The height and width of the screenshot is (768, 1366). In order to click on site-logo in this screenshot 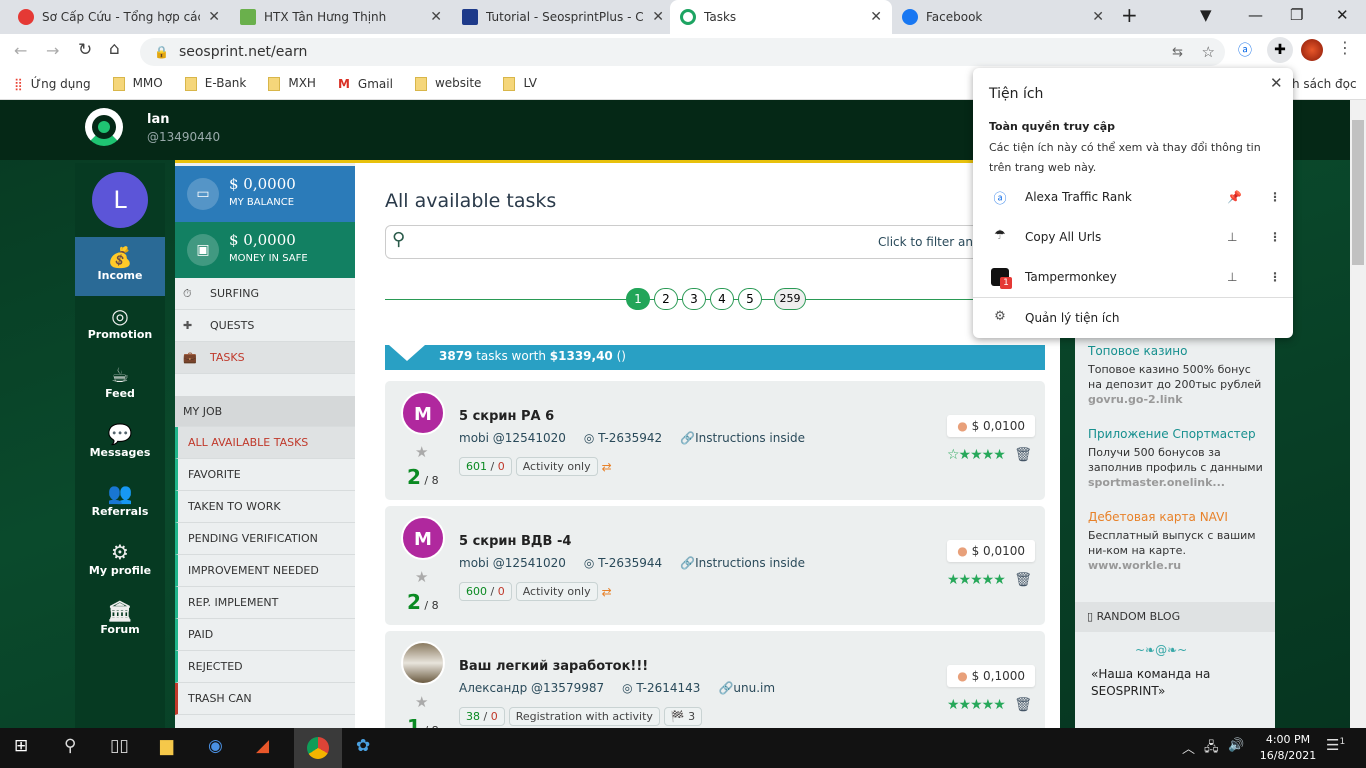, I will do `click(104, 127)`.